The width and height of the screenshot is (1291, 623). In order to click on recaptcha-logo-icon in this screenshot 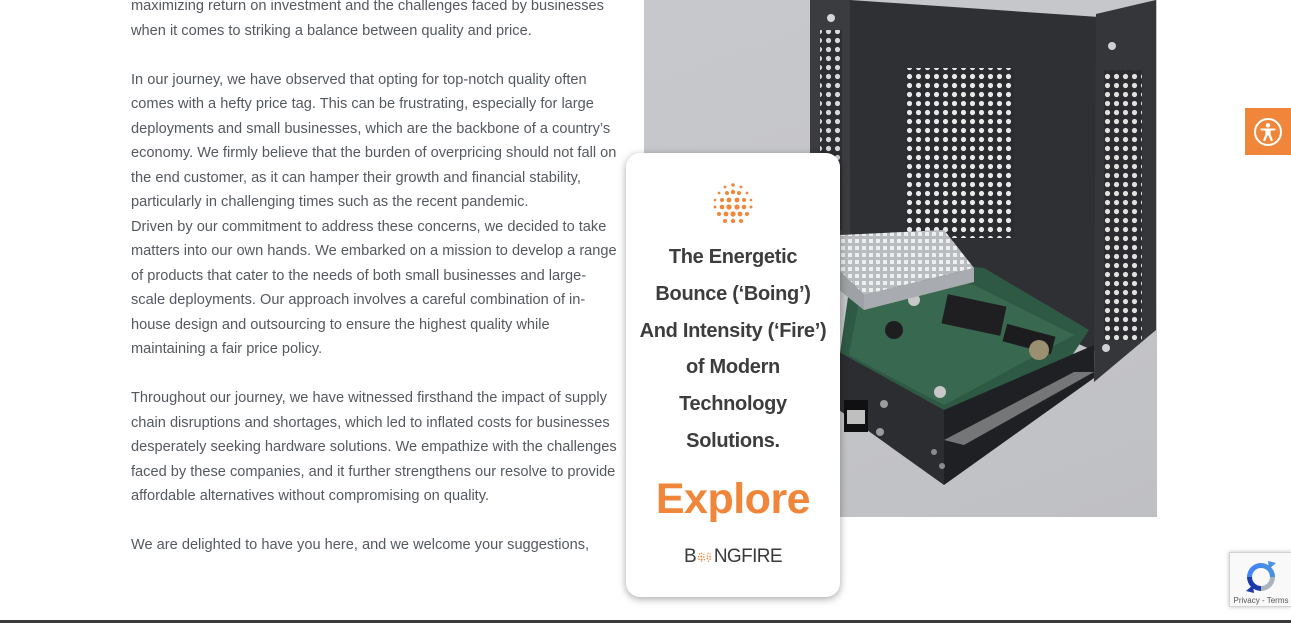, I will do `click(1261, 577)`.